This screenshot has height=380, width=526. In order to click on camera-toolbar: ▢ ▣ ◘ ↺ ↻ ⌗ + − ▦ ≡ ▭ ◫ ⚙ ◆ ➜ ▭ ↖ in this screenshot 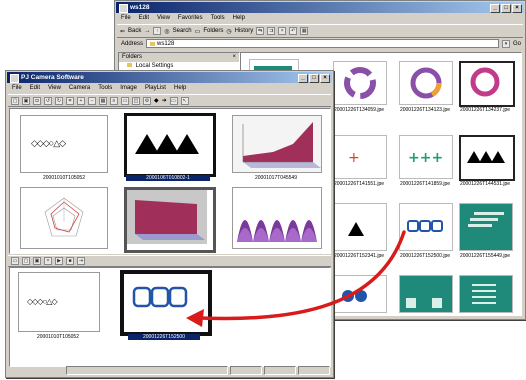, I will do `click(169, 100)`.